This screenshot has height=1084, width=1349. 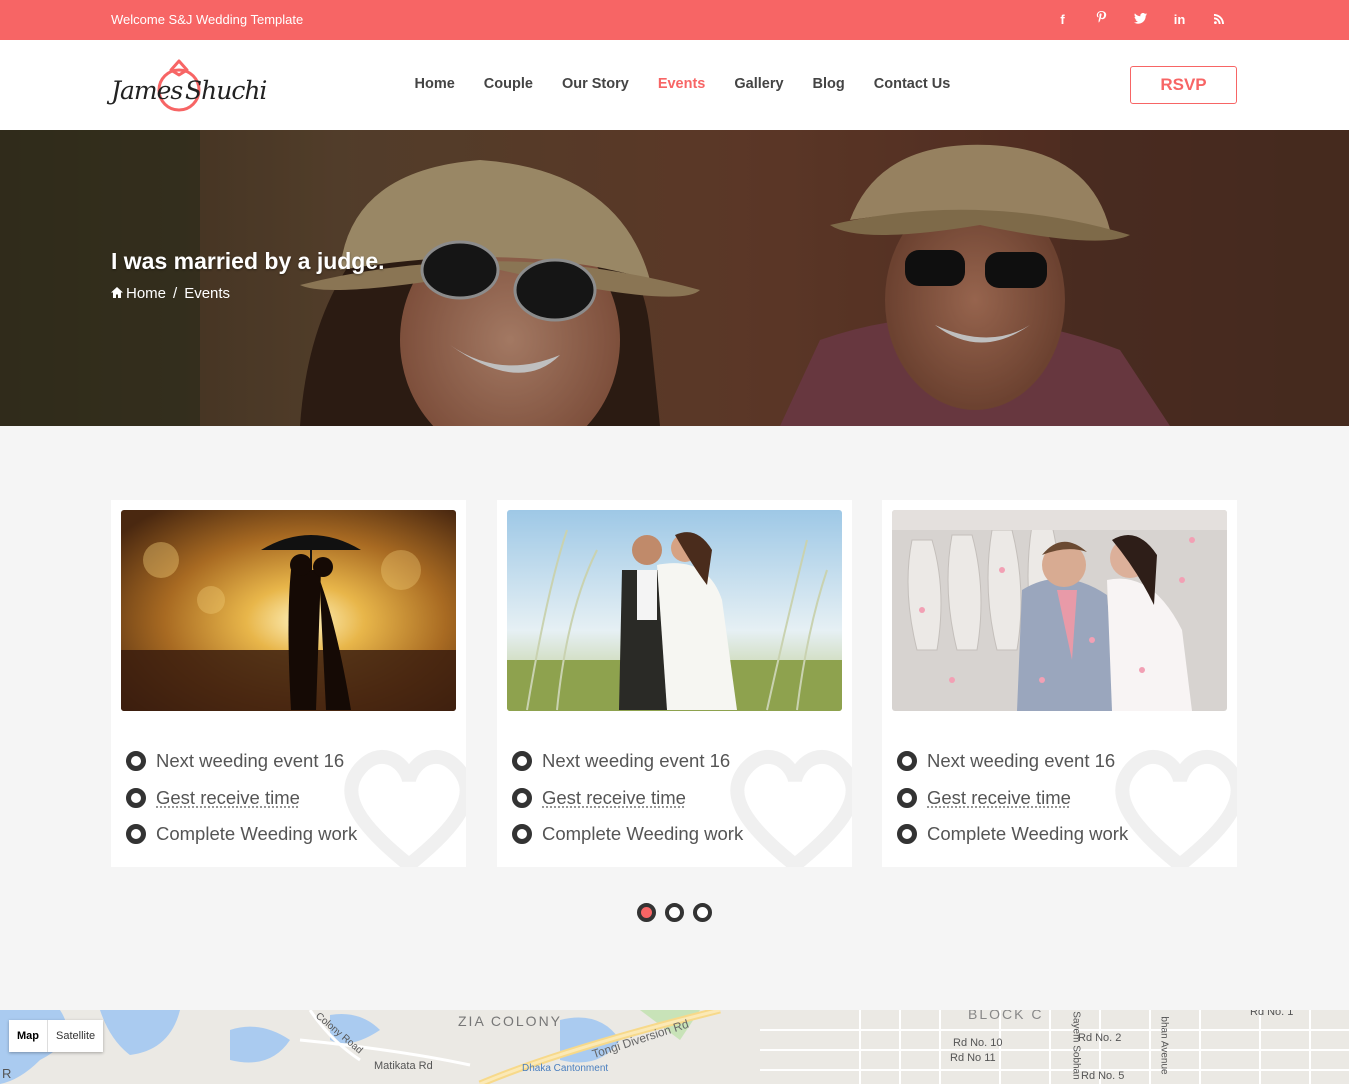 I want to click on breadcrumb-current: Events, so click(x=207, y=293).